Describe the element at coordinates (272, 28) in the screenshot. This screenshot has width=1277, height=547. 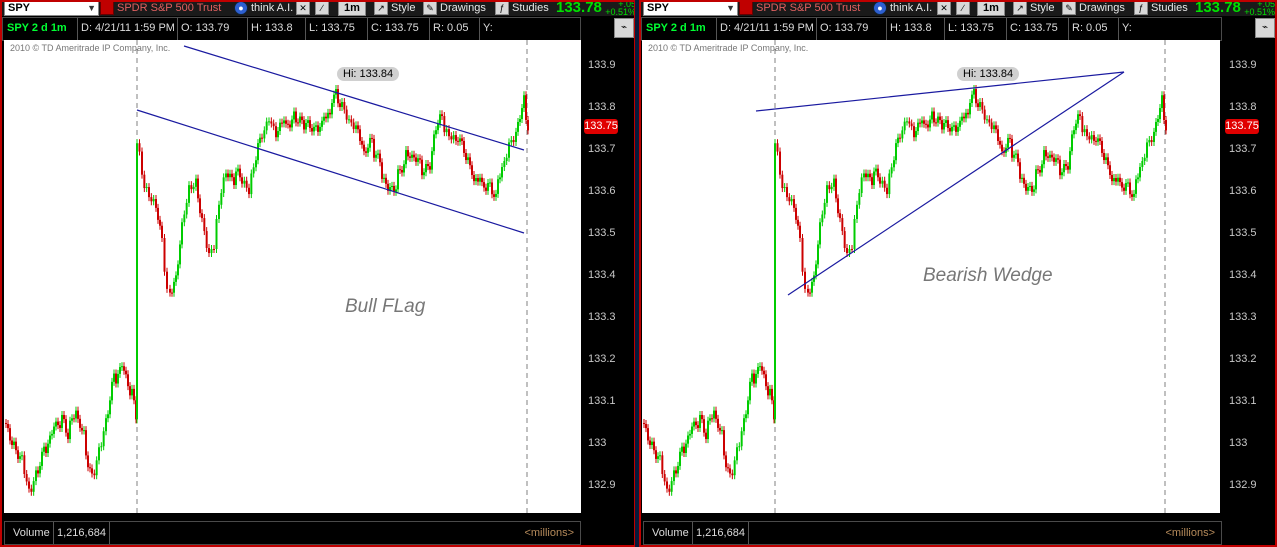
I see `bar-high: H: 133.8` at that location.